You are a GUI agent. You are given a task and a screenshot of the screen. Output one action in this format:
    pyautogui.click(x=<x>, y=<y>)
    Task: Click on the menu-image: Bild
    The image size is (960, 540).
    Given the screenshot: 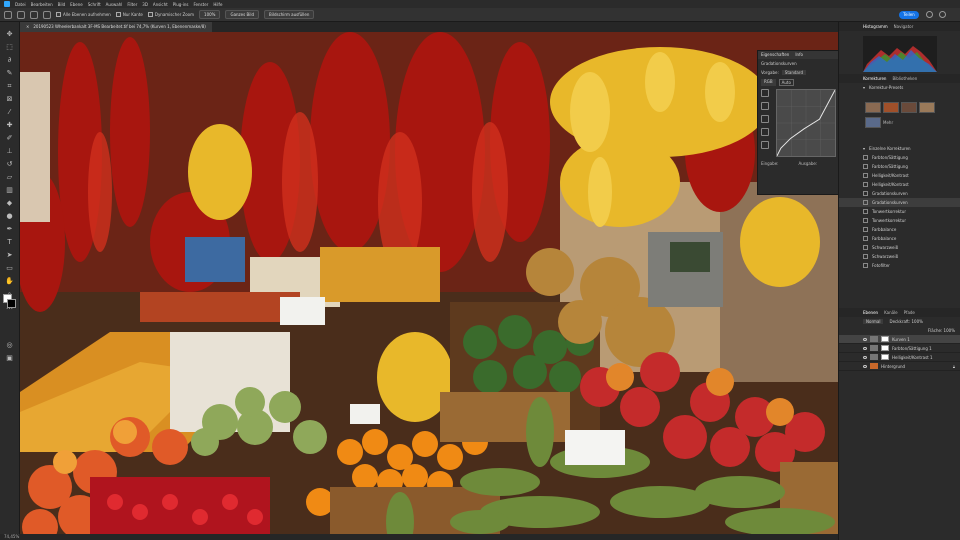 What is the action you would take?
    pyautogui.click(x=62, y=4)
    